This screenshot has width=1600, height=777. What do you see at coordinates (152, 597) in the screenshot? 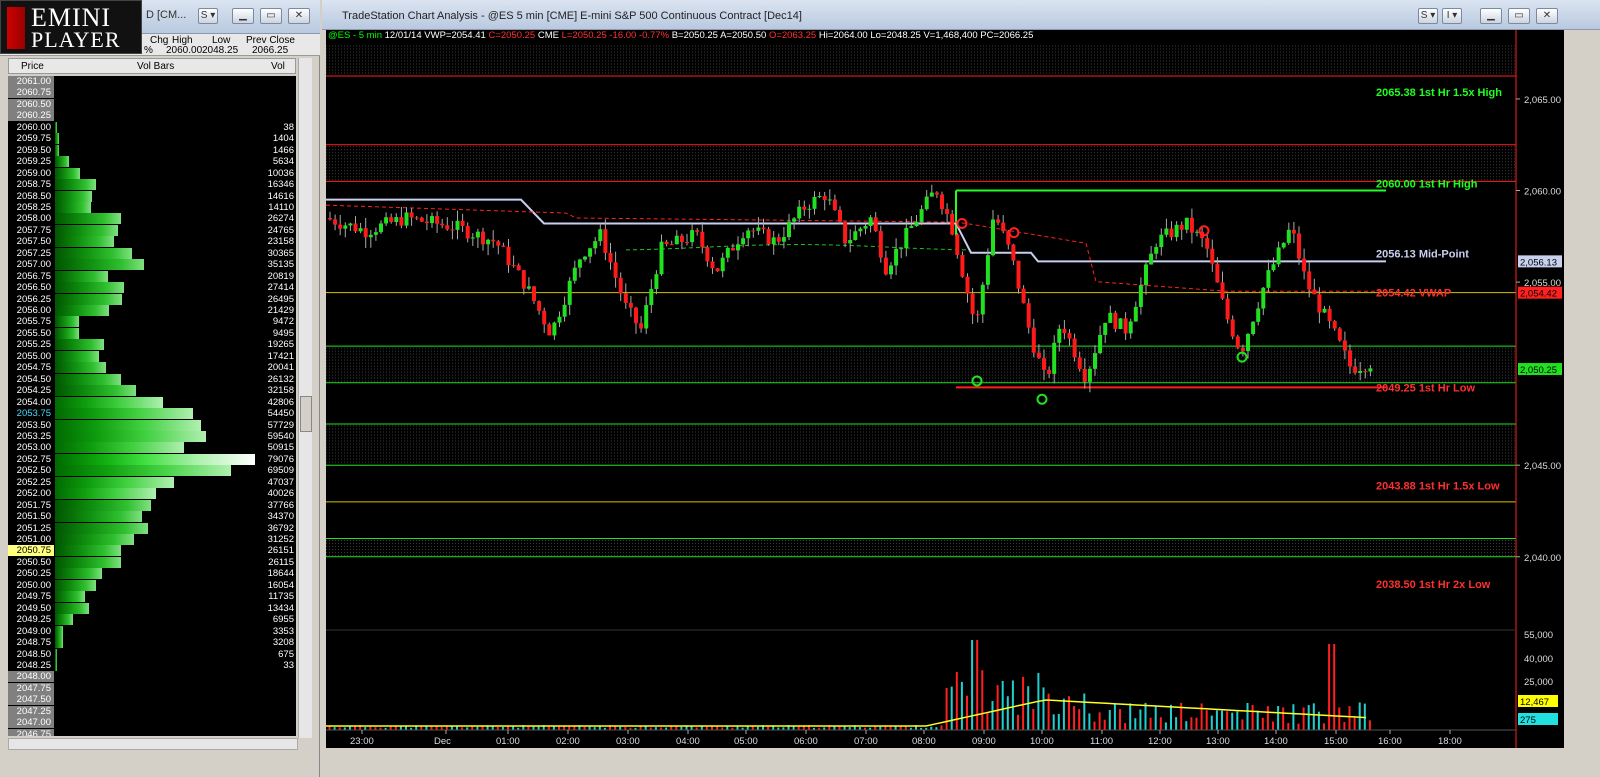
I see `ladder-row: 2049.75 11735` at bounding box center [152, 597].